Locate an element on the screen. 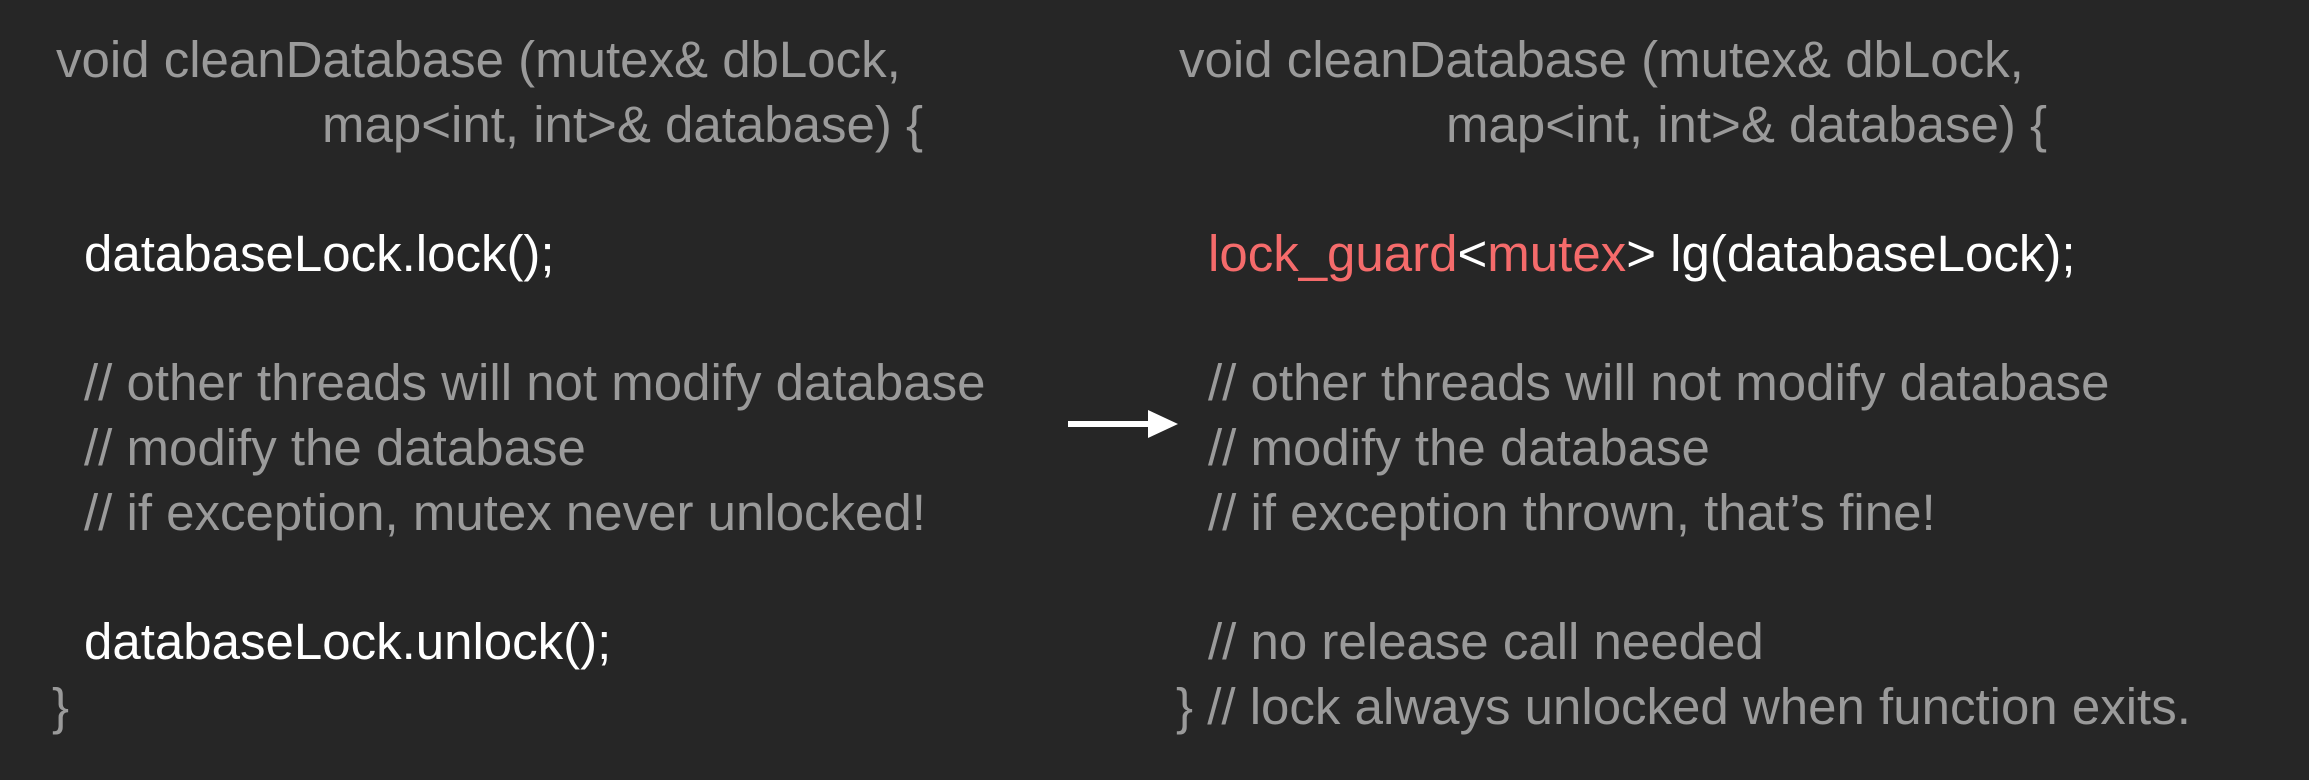  left-signature-line-1: void cleanDatabase (mutex& dbLock, is located at coordinates (478, 59).